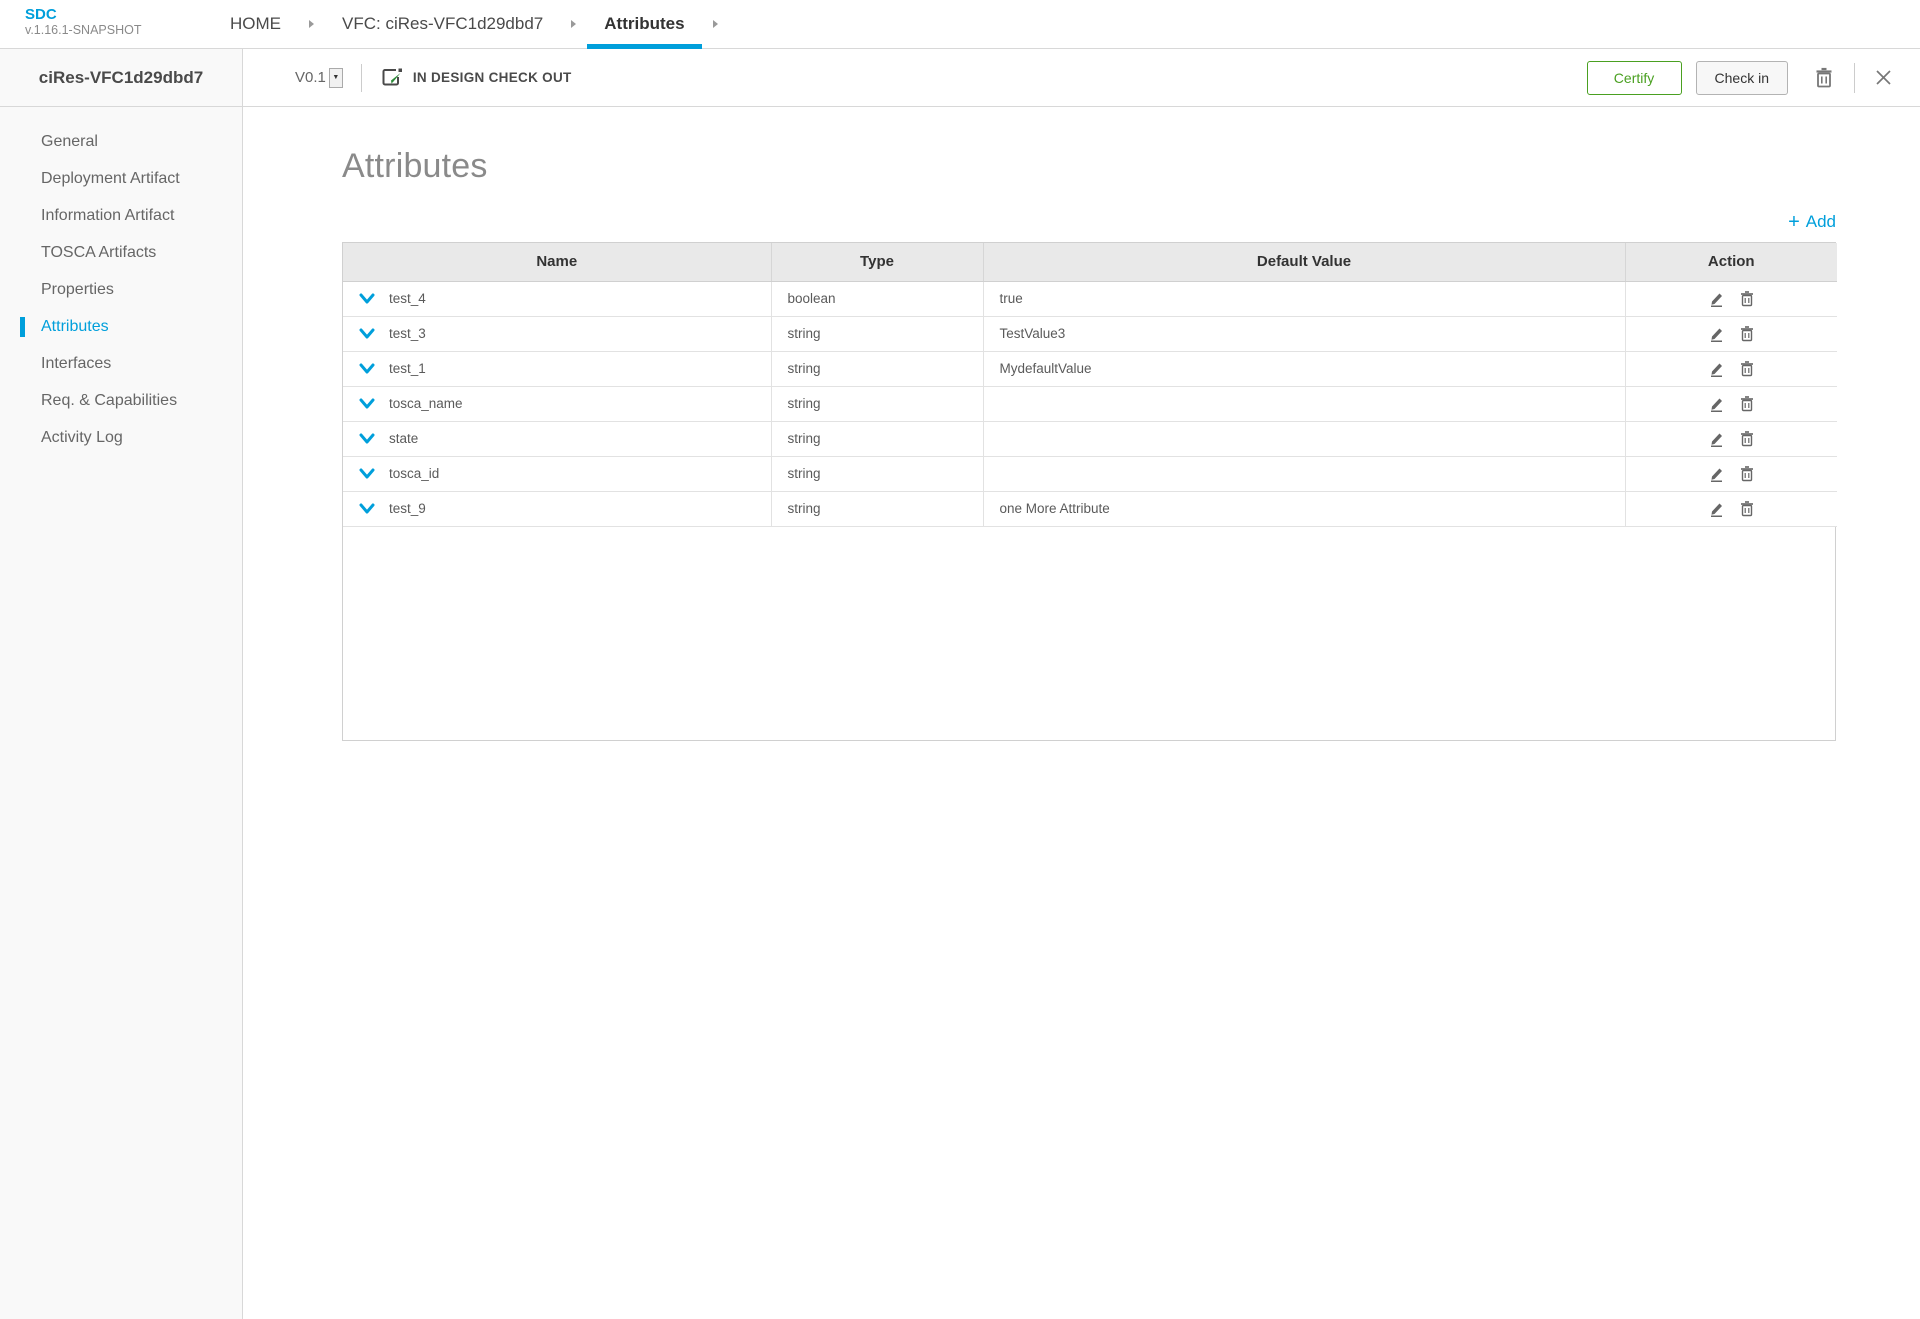  What do you see at coordinates (1794, 222) in the screenshot?
I see `plus-icon: +` at bounding box center [1794, 222].